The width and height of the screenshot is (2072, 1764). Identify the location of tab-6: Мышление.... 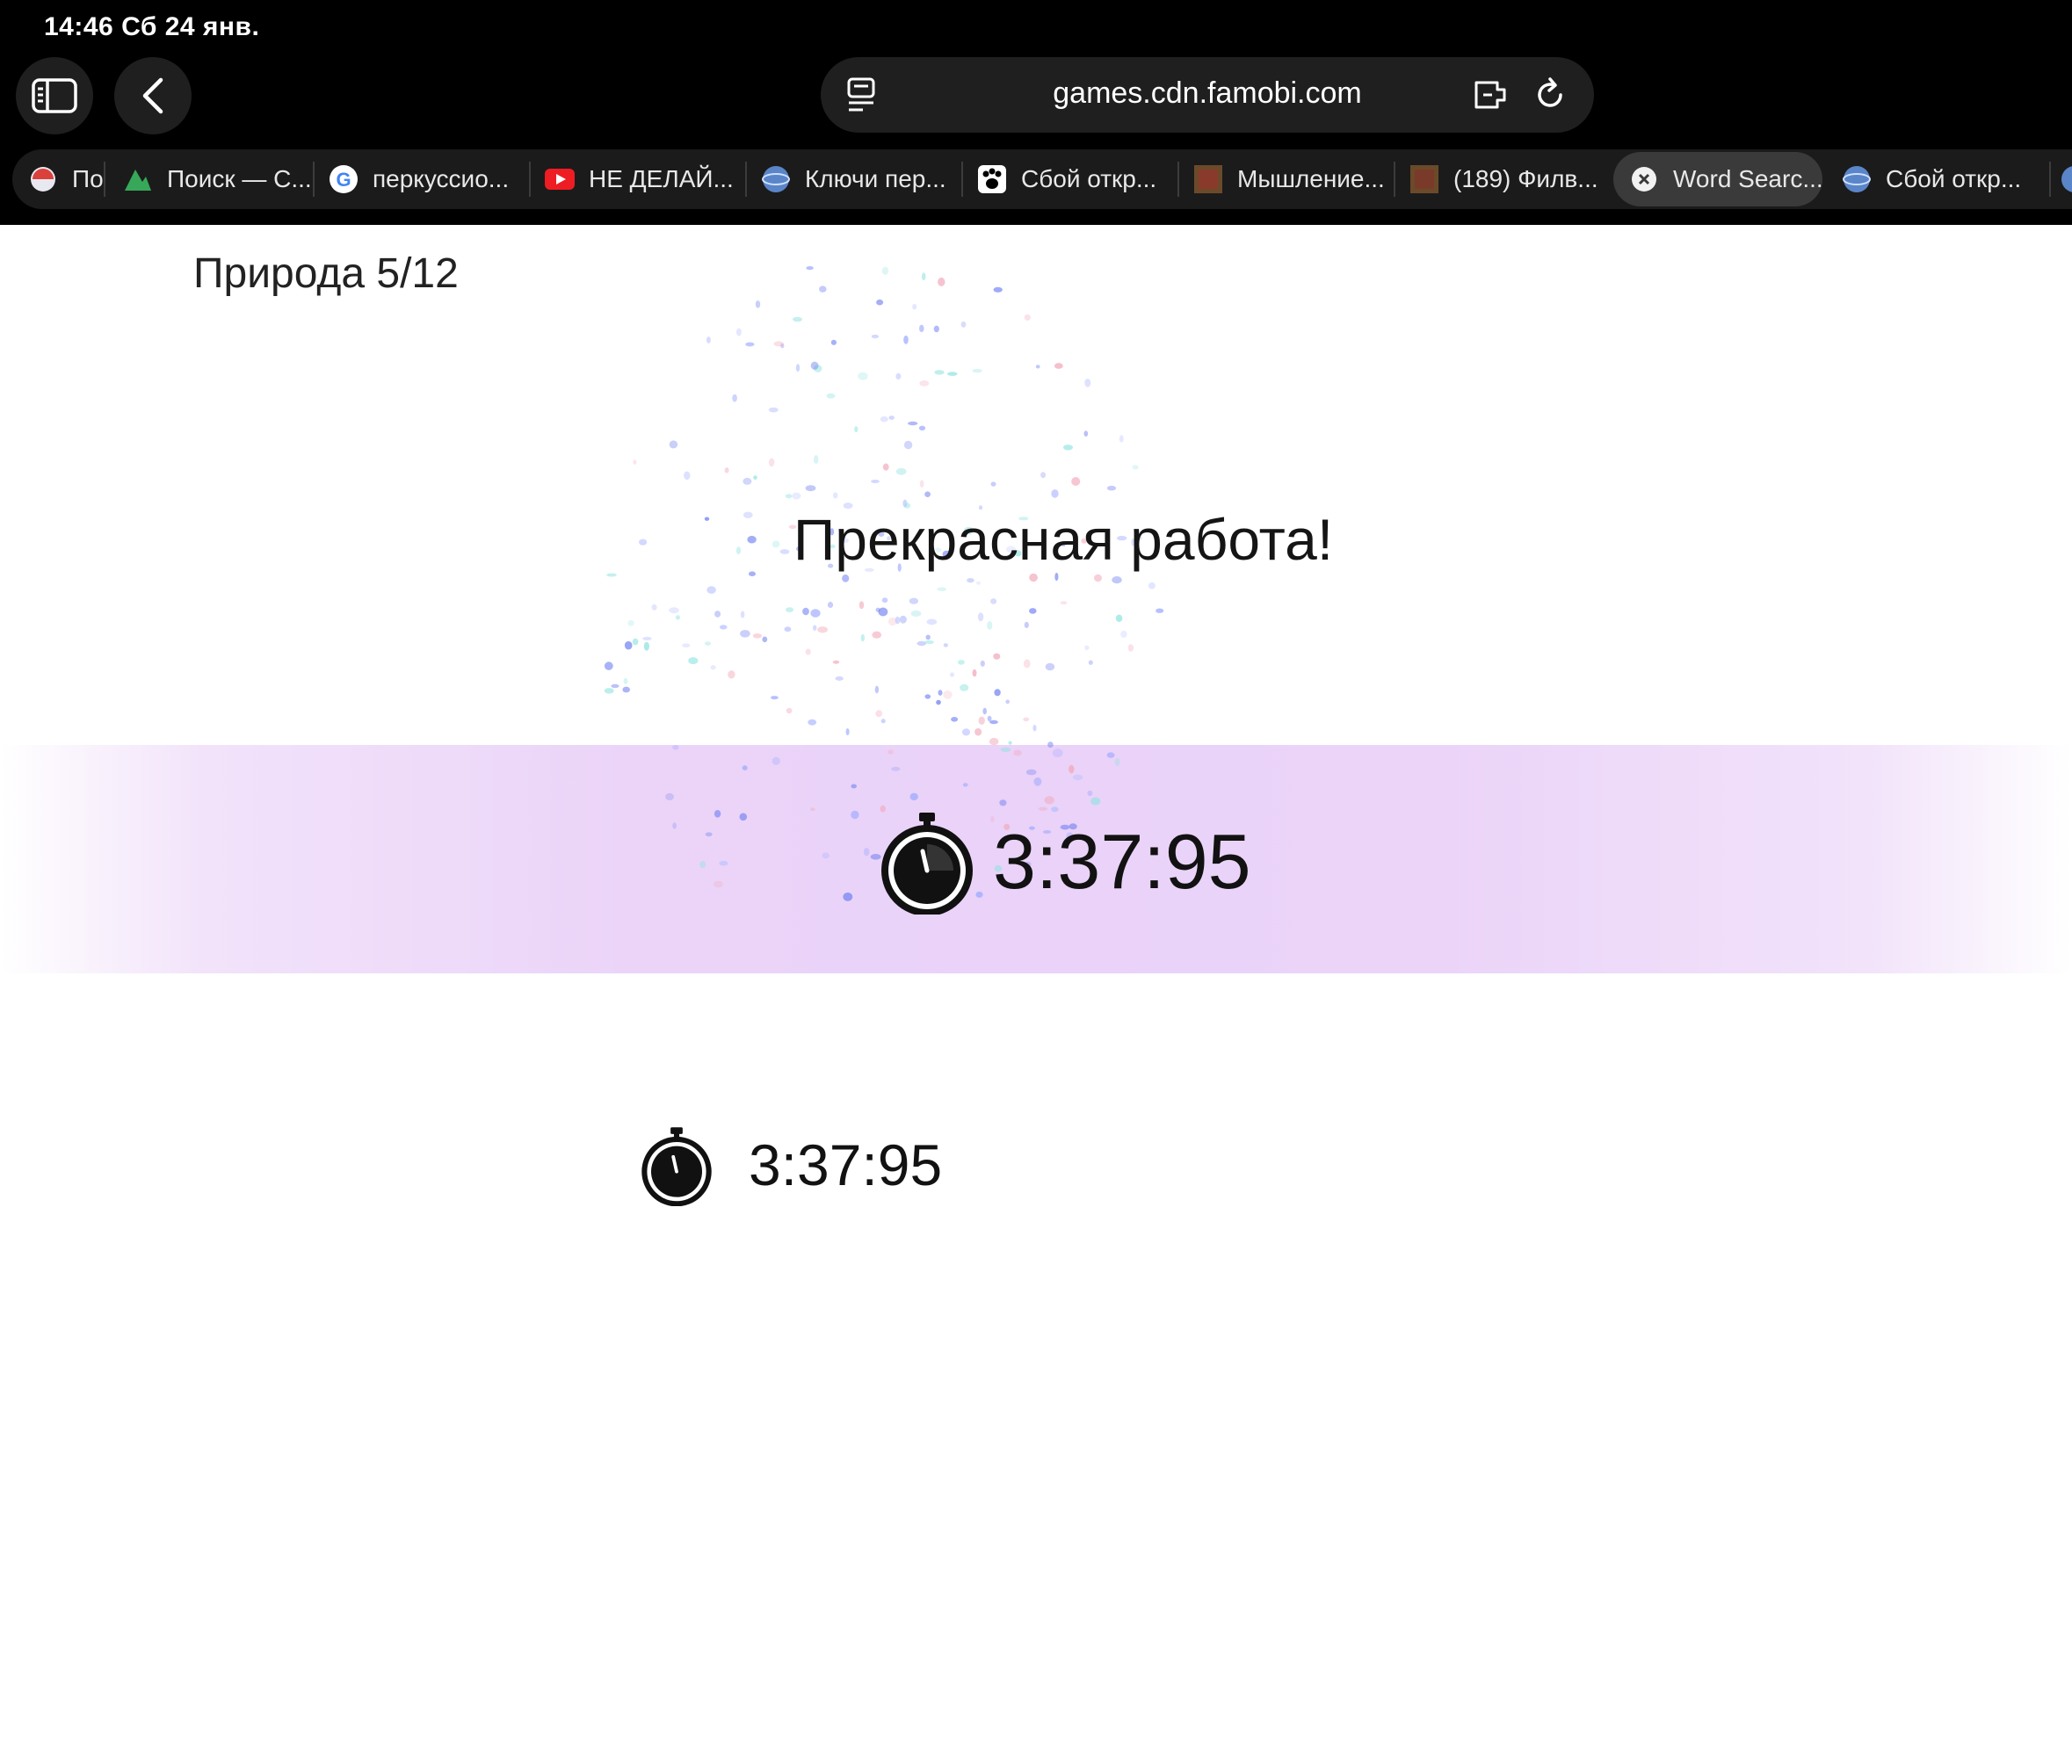
(1297, 179).